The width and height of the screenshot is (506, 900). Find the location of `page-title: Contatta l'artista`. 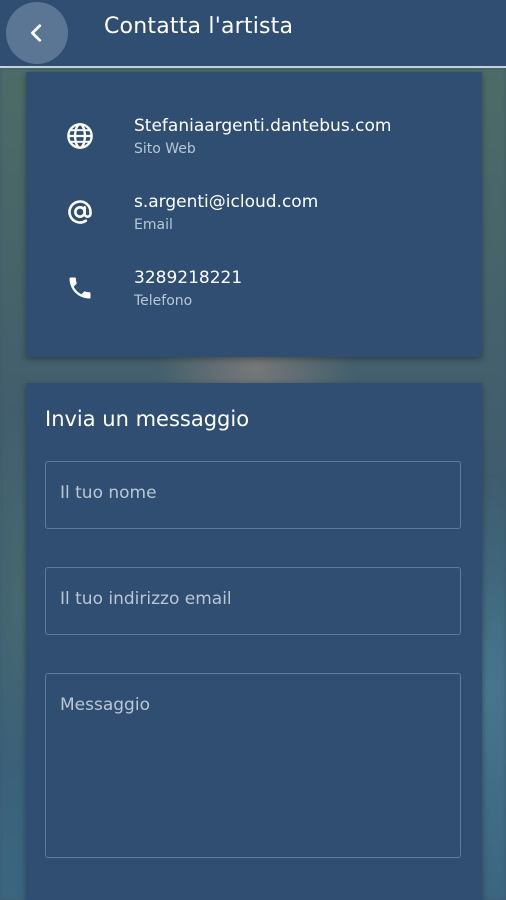

page-title: Contatta l'artista is located at coordinates (199, 26).